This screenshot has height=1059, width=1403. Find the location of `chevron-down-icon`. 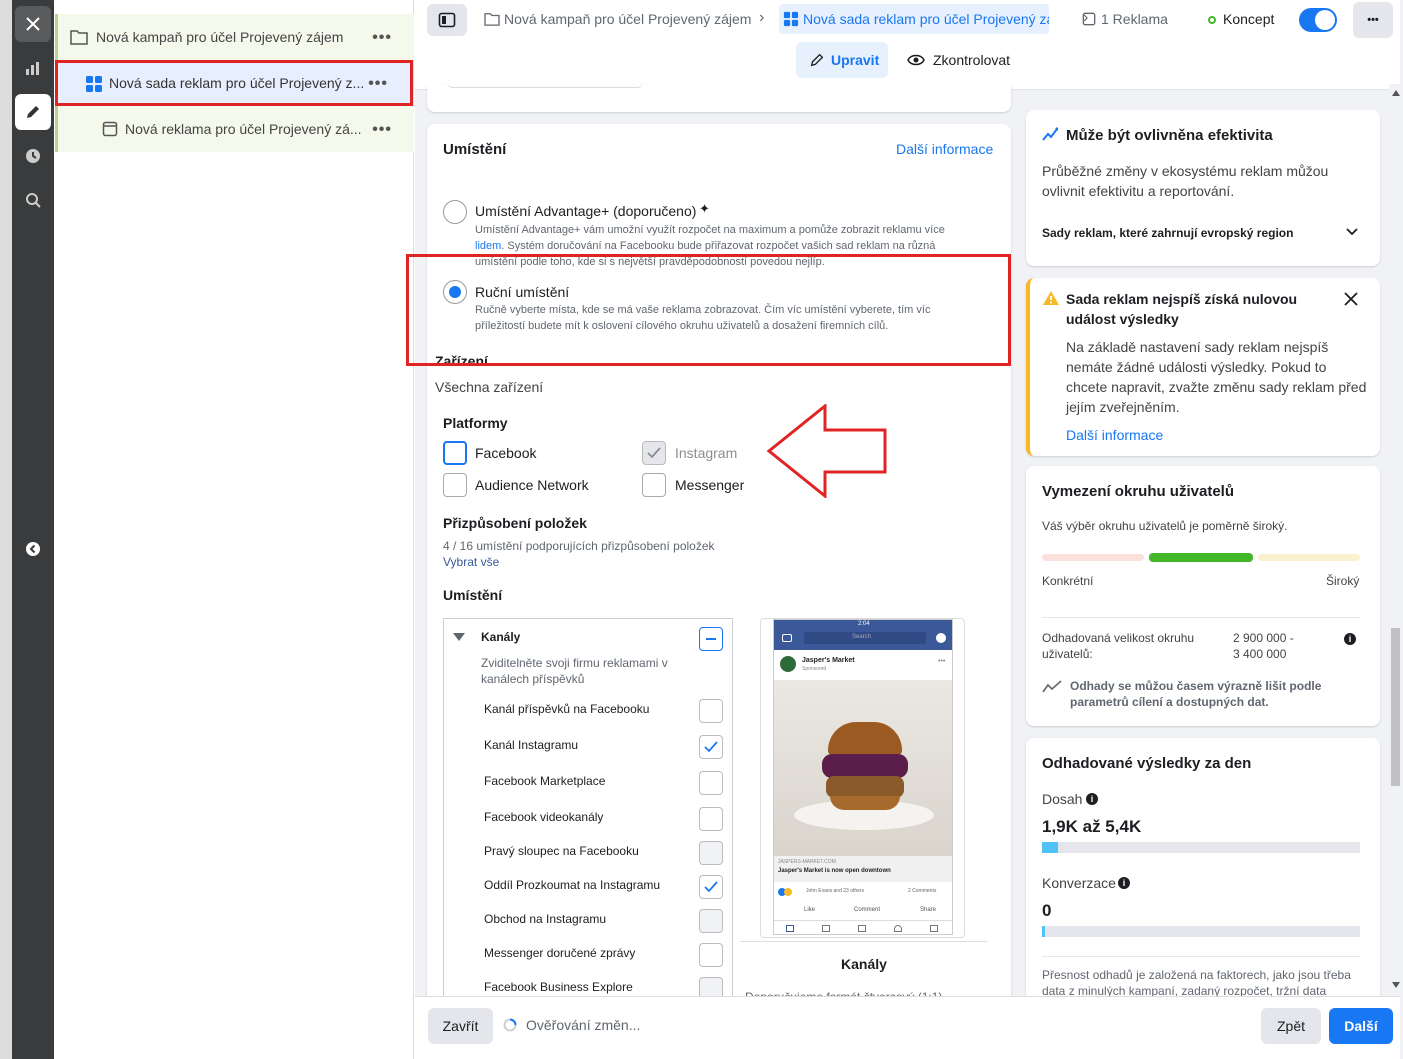

chevron-down-icon is located at coordinates (1352, 232).